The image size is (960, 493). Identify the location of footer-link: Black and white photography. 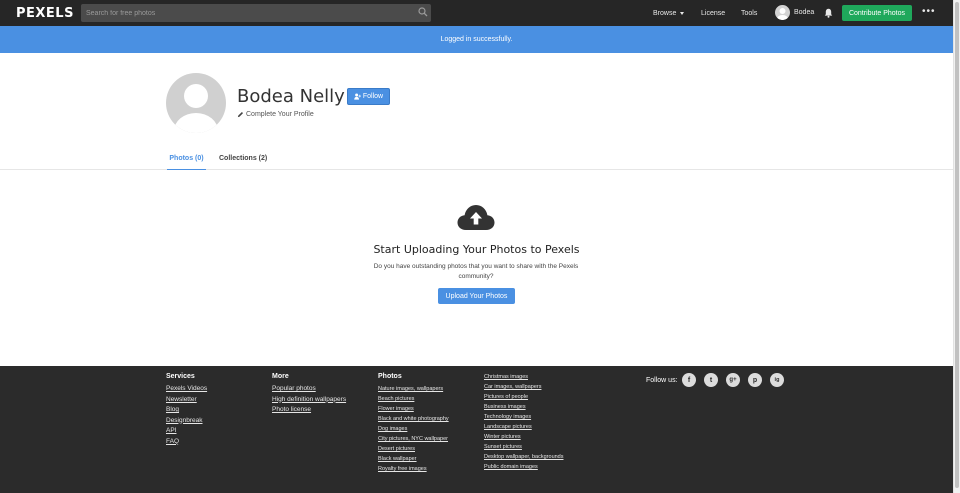
(413, 419).